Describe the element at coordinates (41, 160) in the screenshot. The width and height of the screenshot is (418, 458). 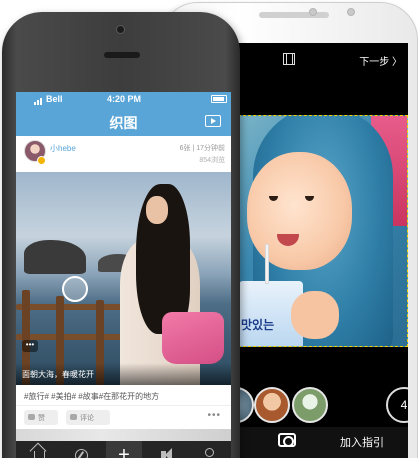
I see `verified-badge-icon` at that location.